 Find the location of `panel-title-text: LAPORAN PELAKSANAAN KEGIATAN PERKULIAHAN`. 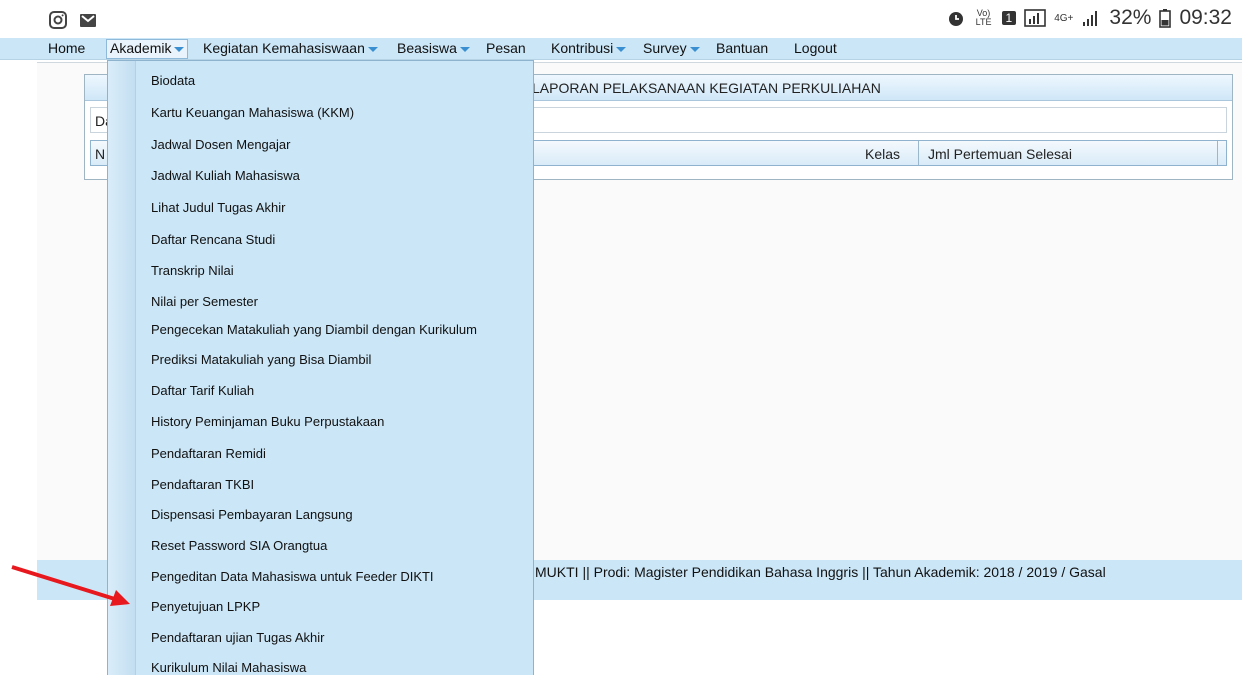

panel-title-text: LAPORAN PELAKSANAAN KEGIATAN PERKULIAHAN is located at coordinates (706, 88).